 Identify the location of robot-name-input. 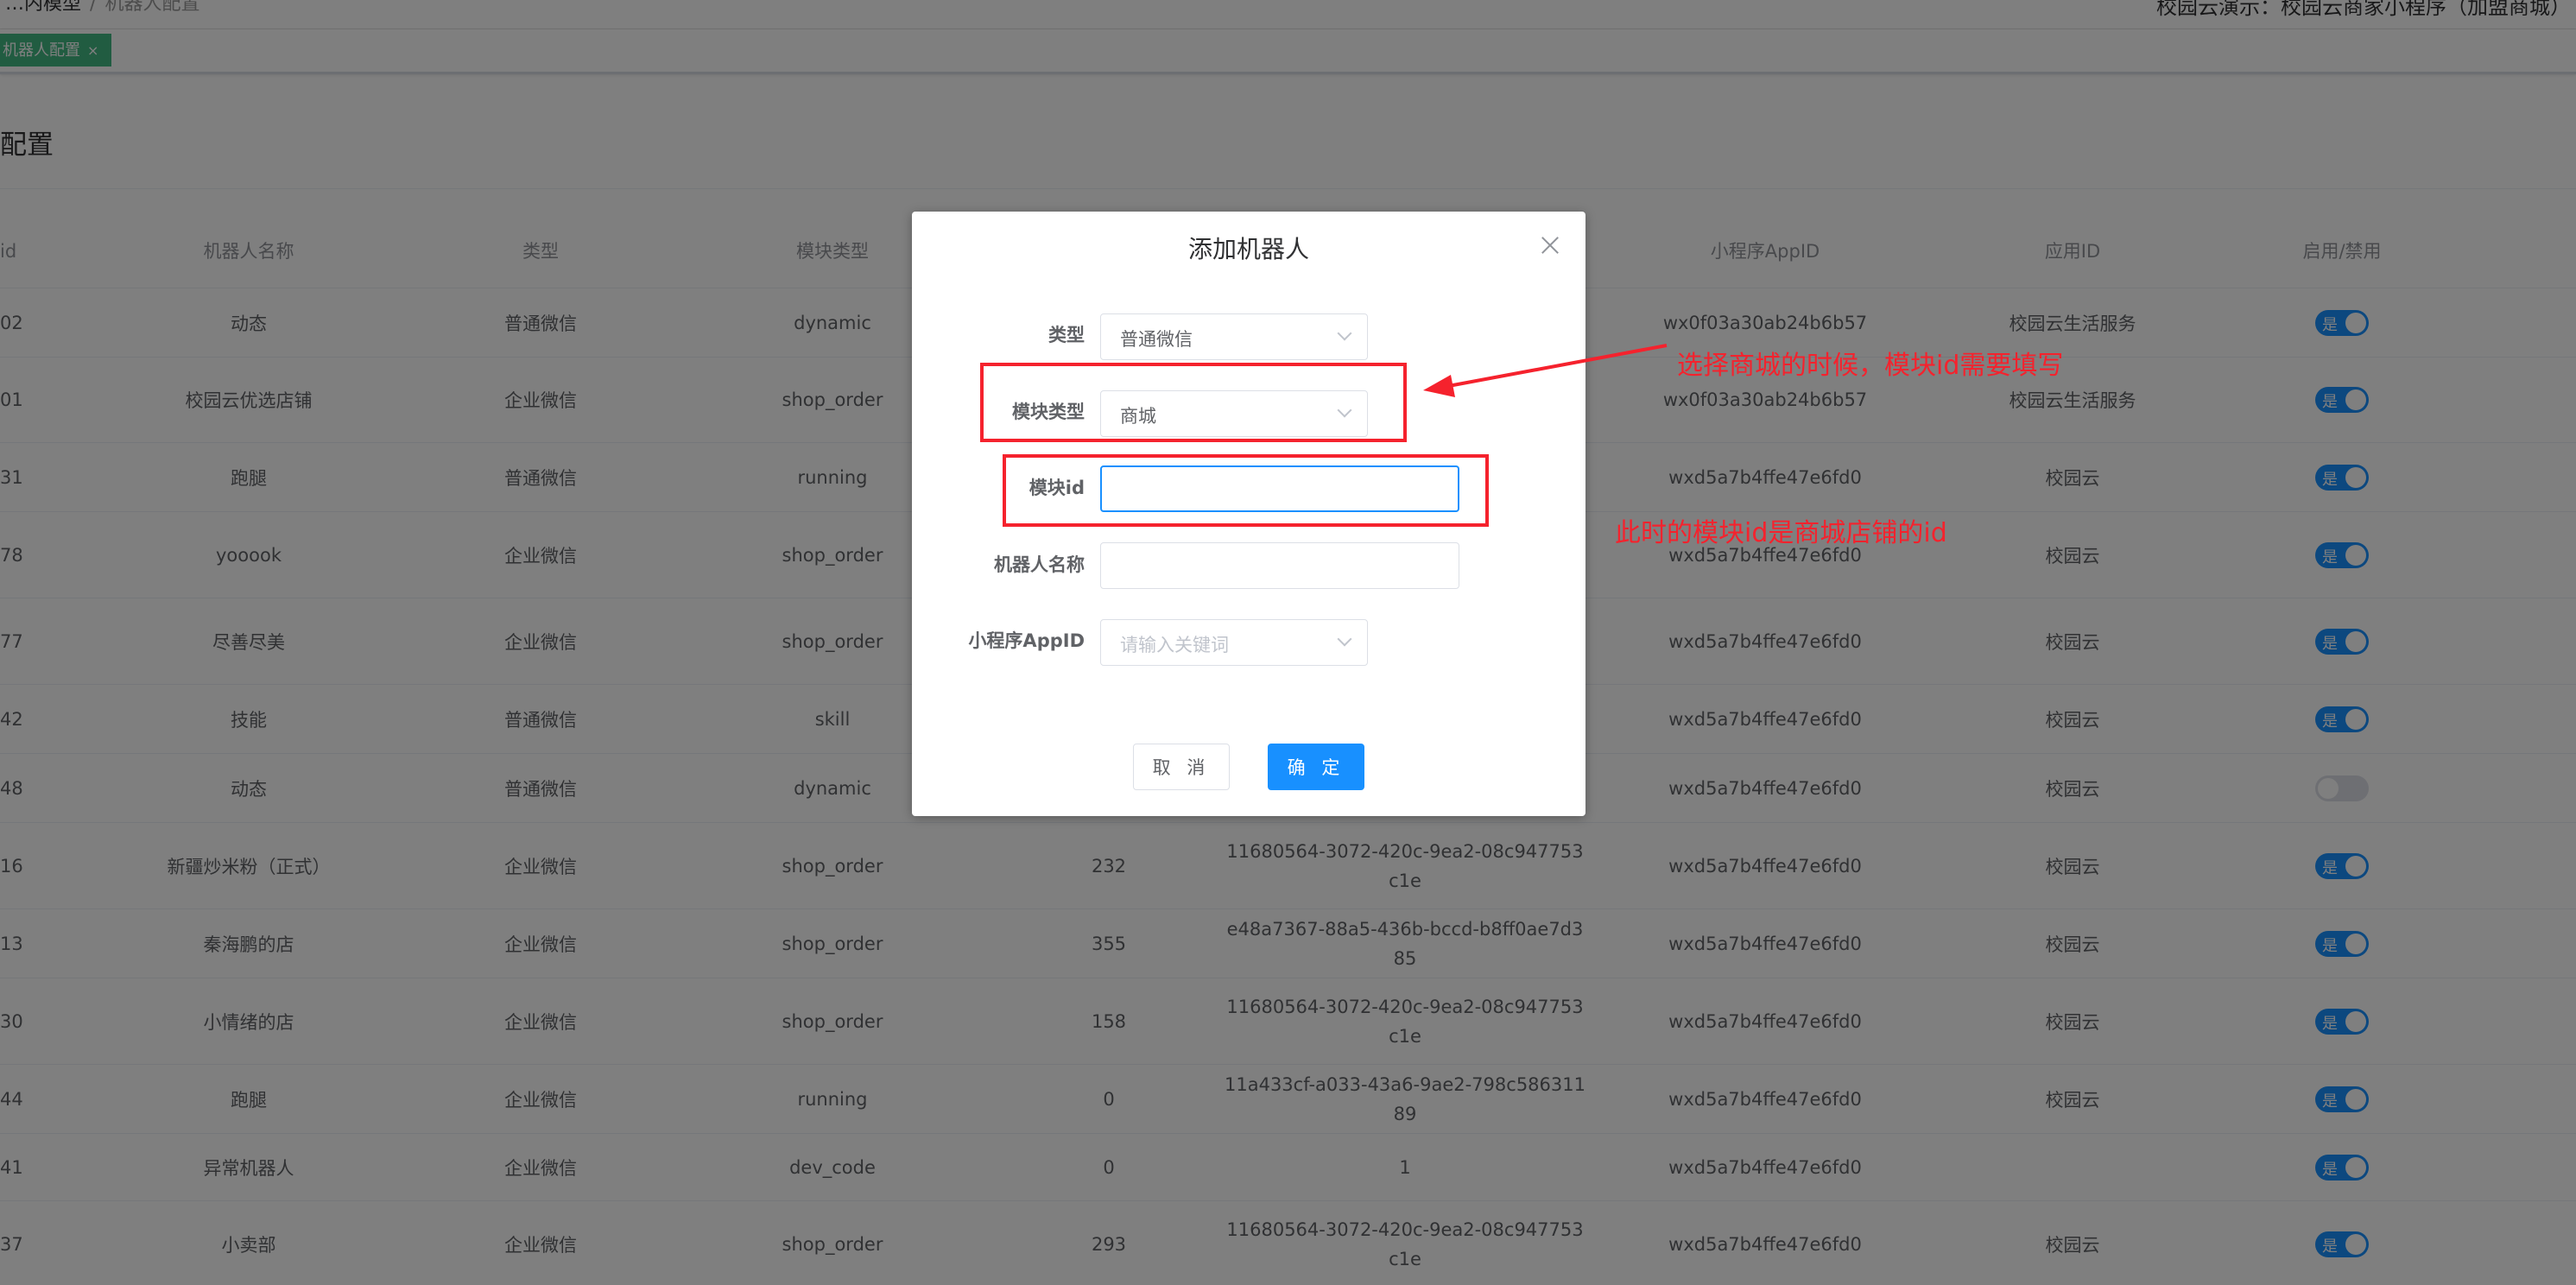
(1279, 565).